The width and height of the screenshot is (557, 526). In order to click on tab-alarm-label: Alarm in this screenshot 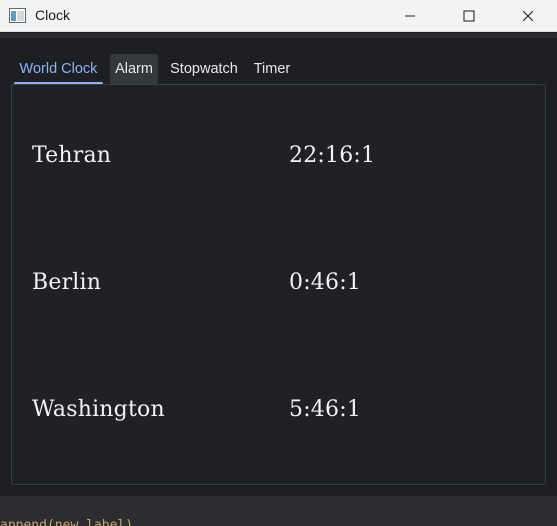, I will do `click(134, 69)`.